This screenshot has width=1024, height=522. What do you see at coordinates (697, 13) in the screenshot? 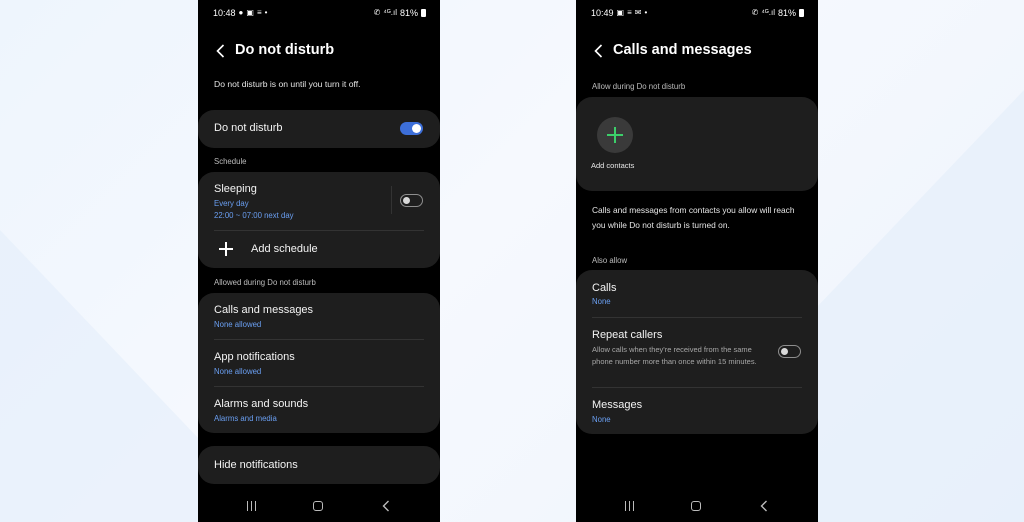
I see `status-bar: 10:49 ▣ ≡ ✉ • ✆ ⁴ᴳ.ıl 81%` at bounding box center [697, 13].